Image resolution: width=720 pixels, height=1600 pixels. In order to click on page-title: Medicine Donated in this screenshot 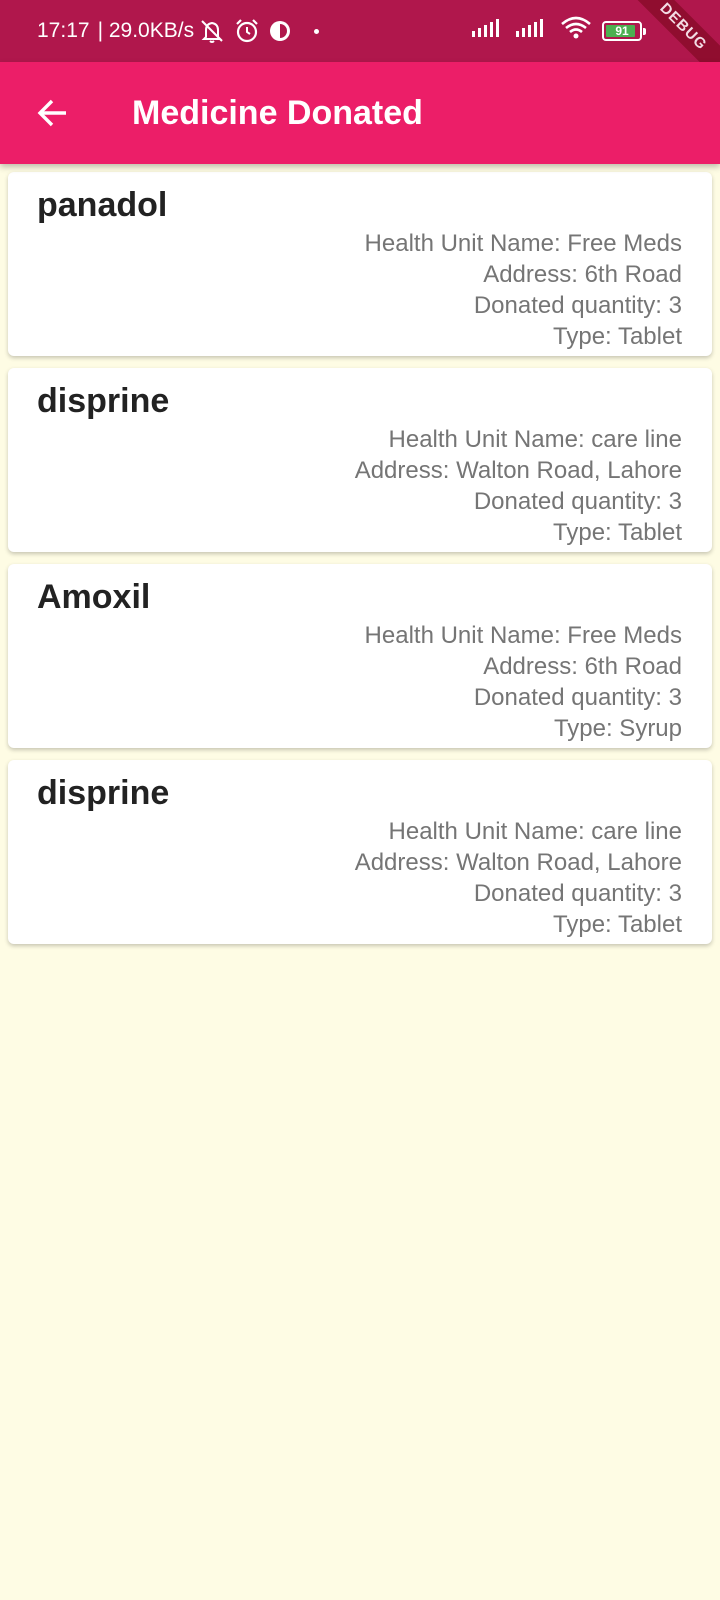, I will do `click(277, 112)`.